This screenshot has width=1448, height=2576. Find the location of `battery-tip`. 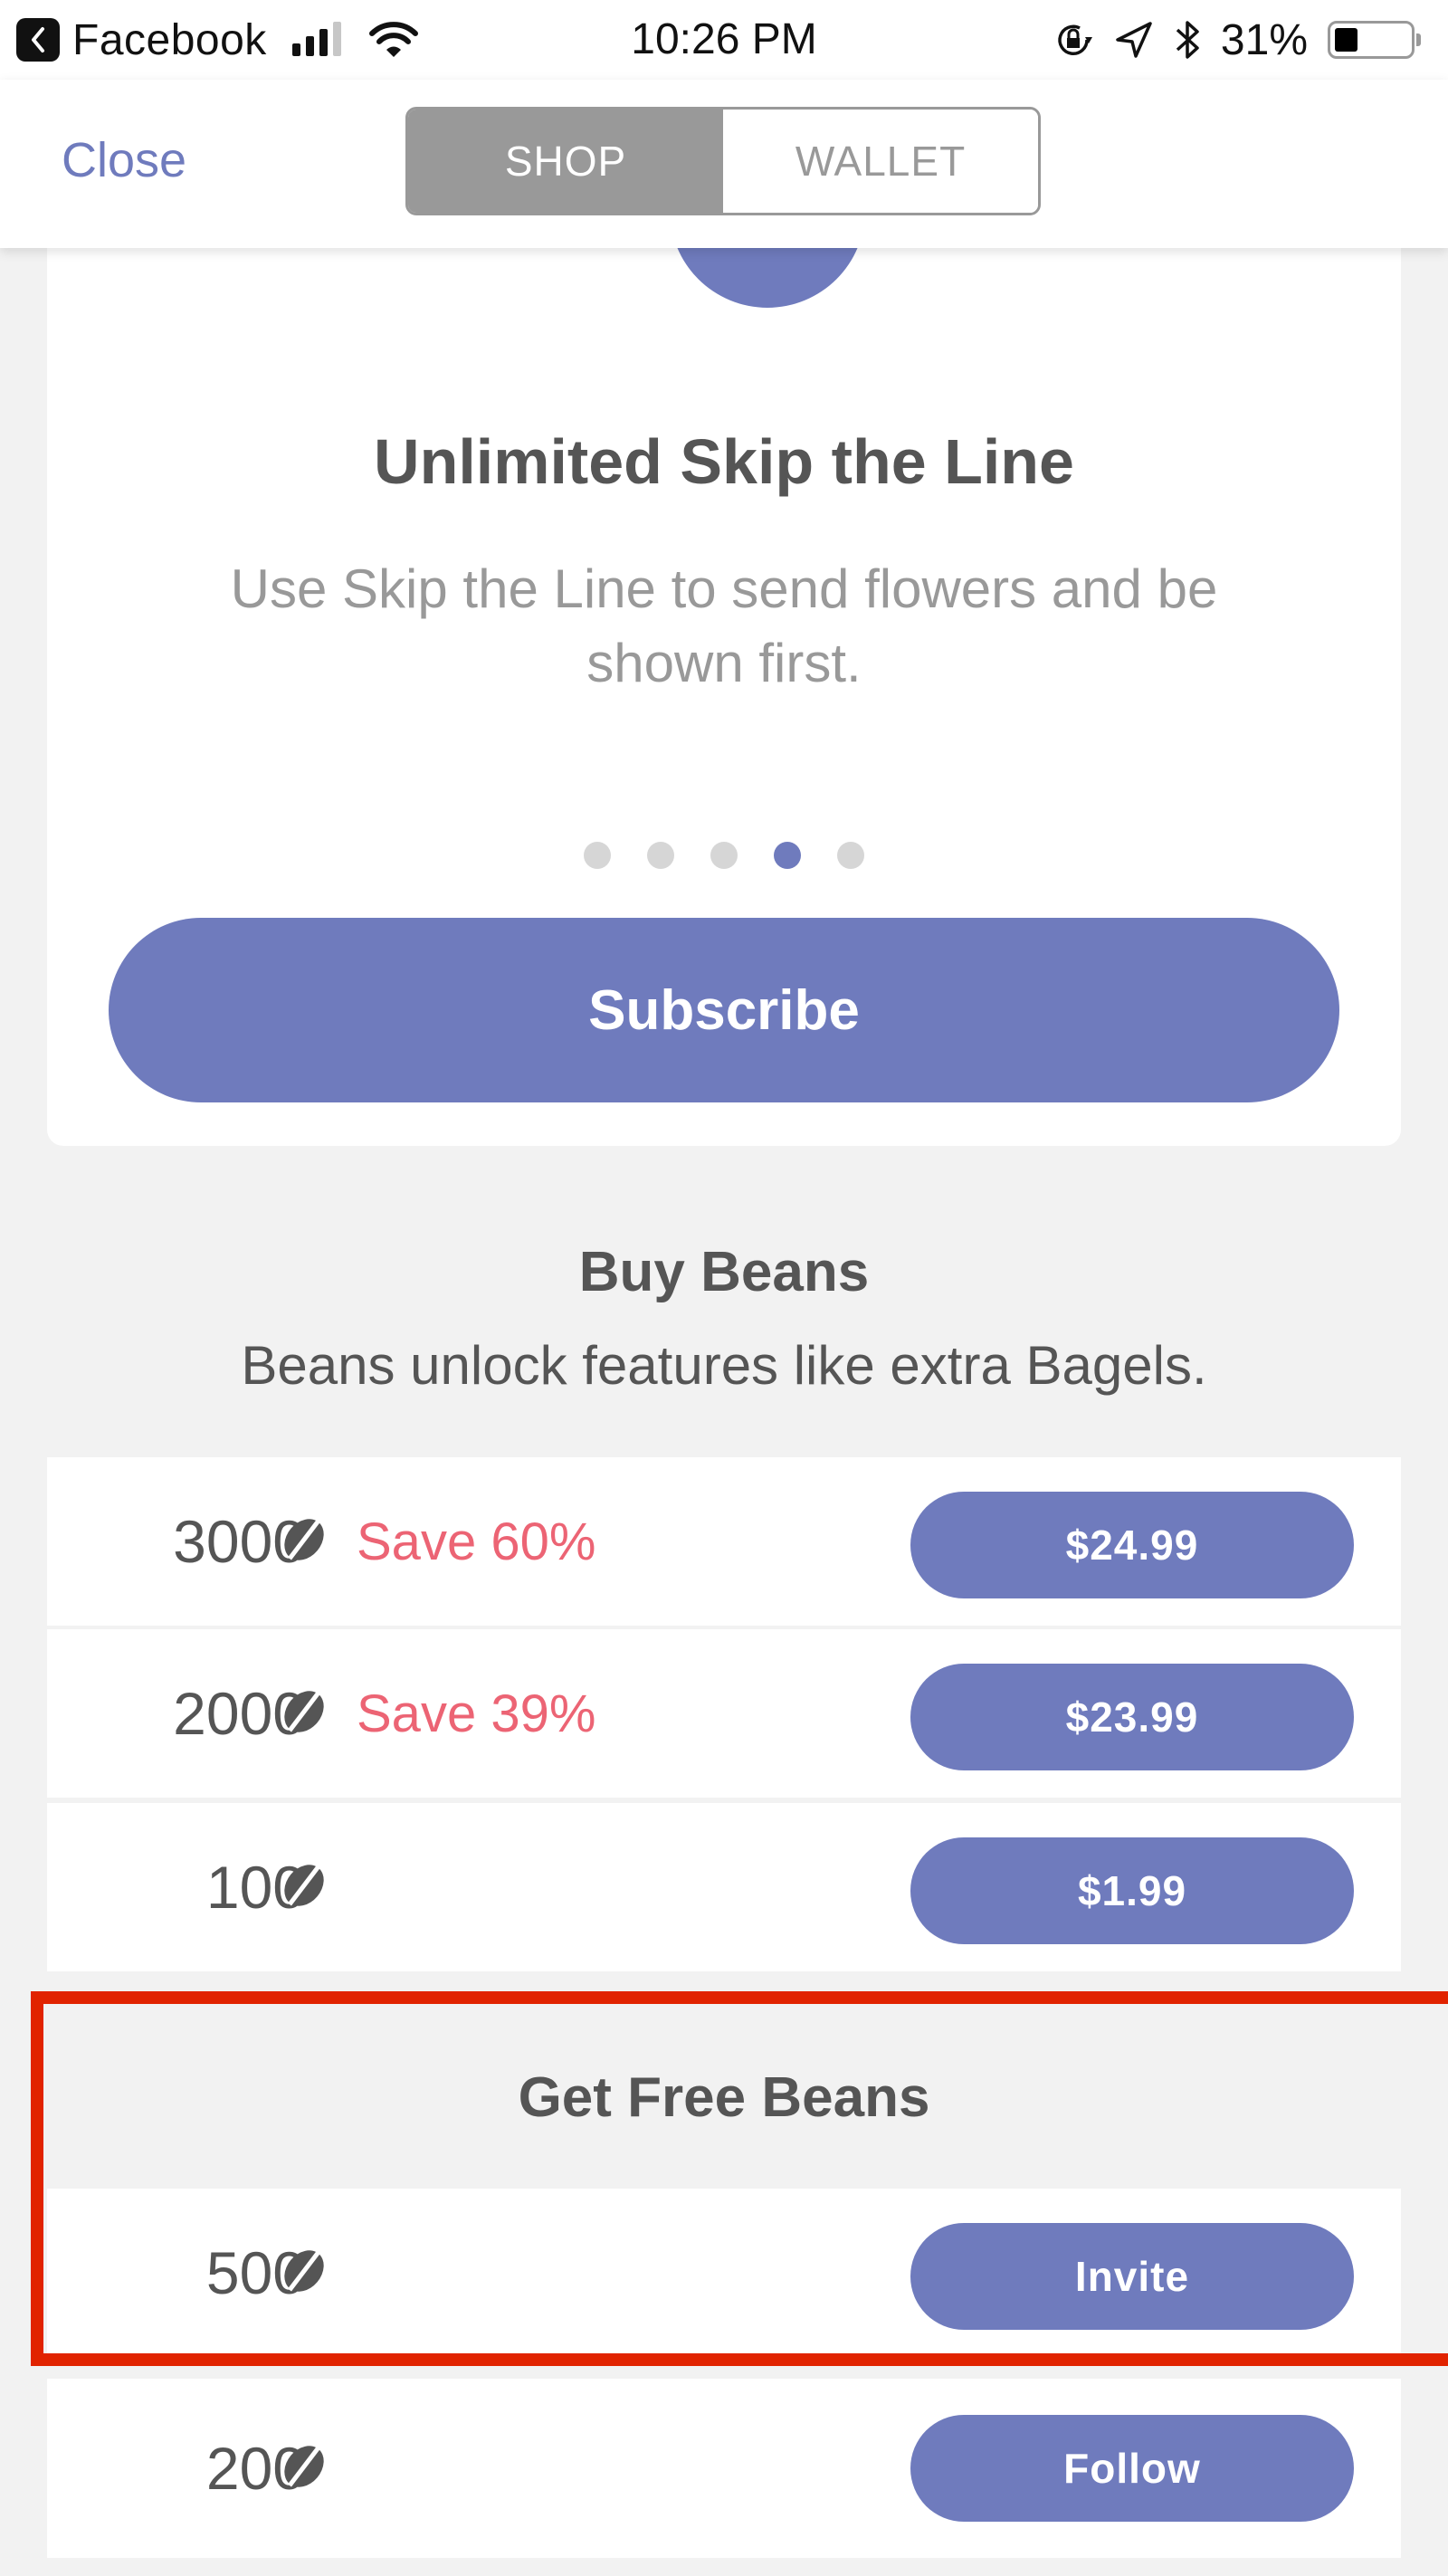

battery-tip is located at coordinates (1418, 40).